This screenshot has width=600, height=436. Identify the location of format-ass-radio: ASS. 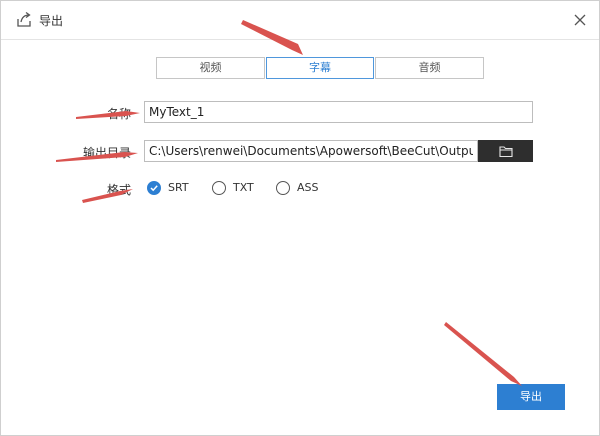
(301, 188).